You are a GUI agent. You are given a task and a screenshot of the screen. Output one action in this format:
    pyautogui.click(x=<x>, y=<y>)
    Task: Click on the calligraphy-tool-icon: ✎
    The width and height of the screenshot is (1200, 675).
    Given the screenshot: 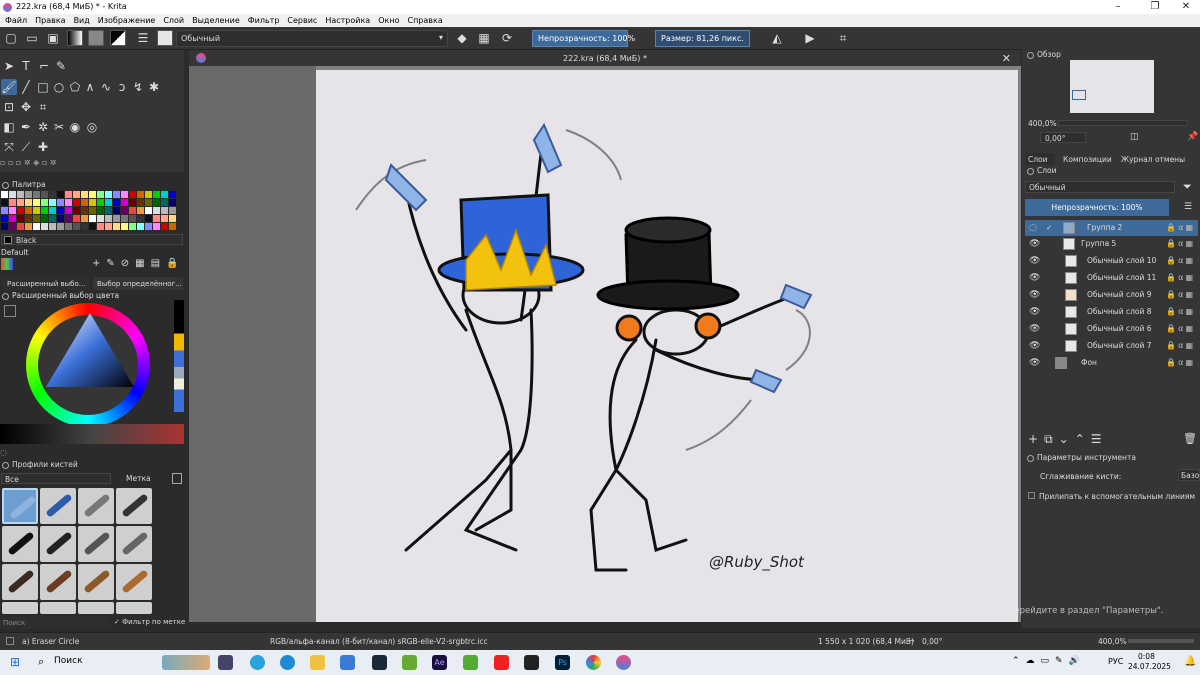 What is the action you would take?
    pyautogui.click(x=61, y=66)
    